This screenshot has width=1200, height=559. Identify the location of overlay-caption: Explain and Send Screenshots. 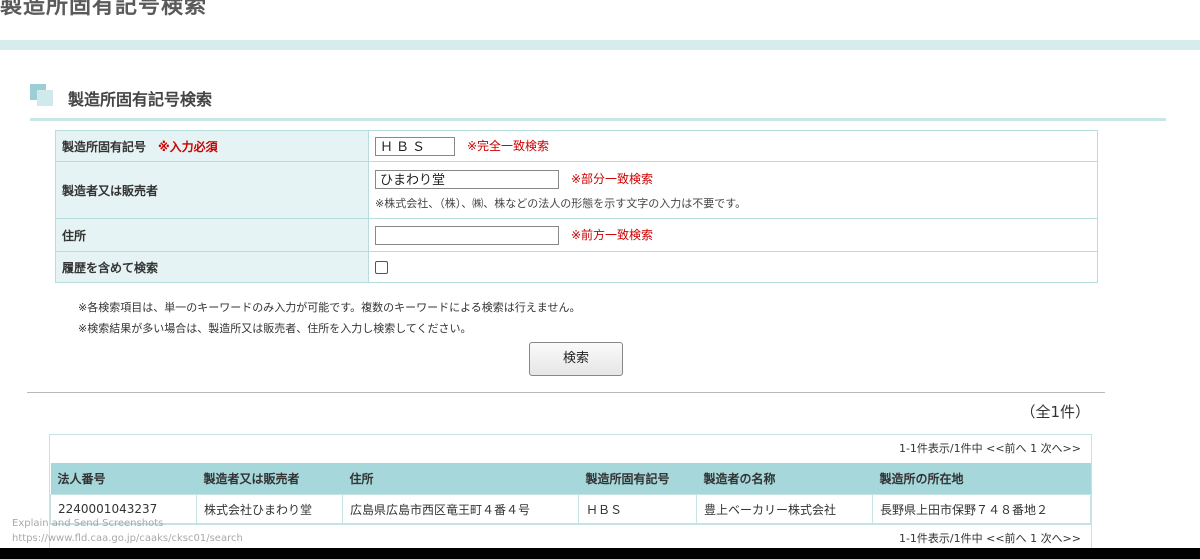
(88, 523).